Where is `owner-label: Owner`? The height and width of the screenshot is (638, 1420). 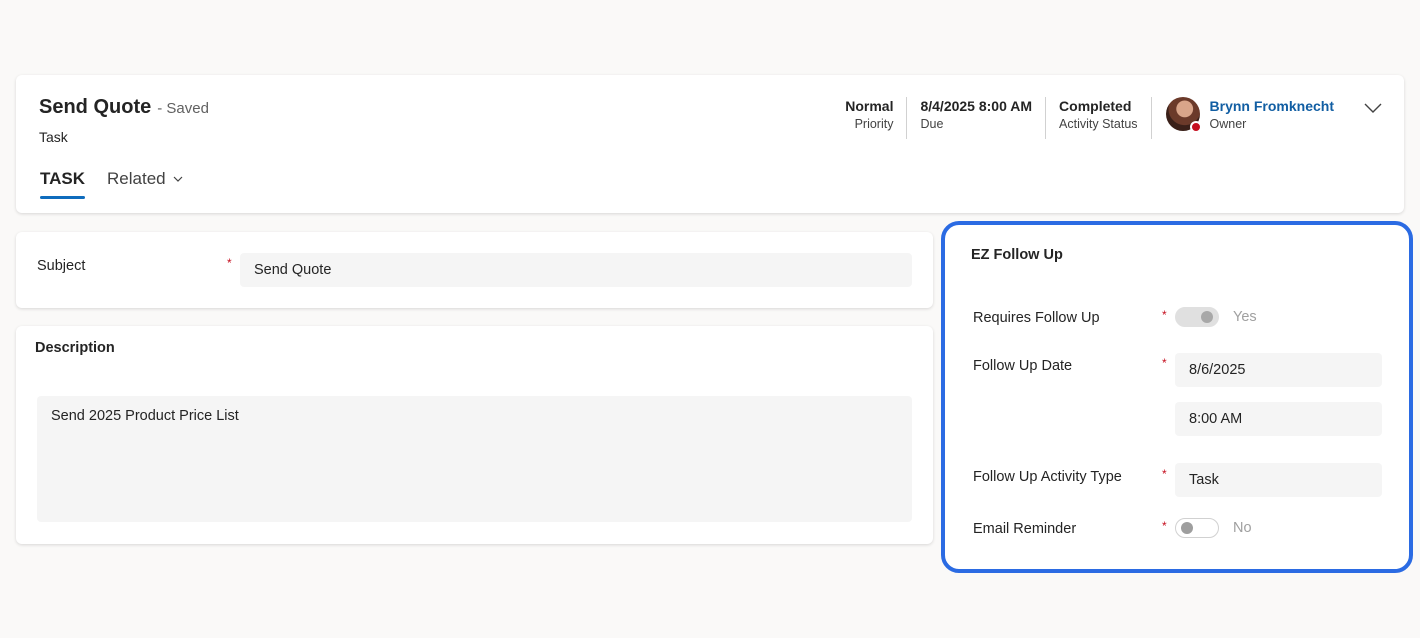
owner-label: Owner is located at coordinates (1228, 124).